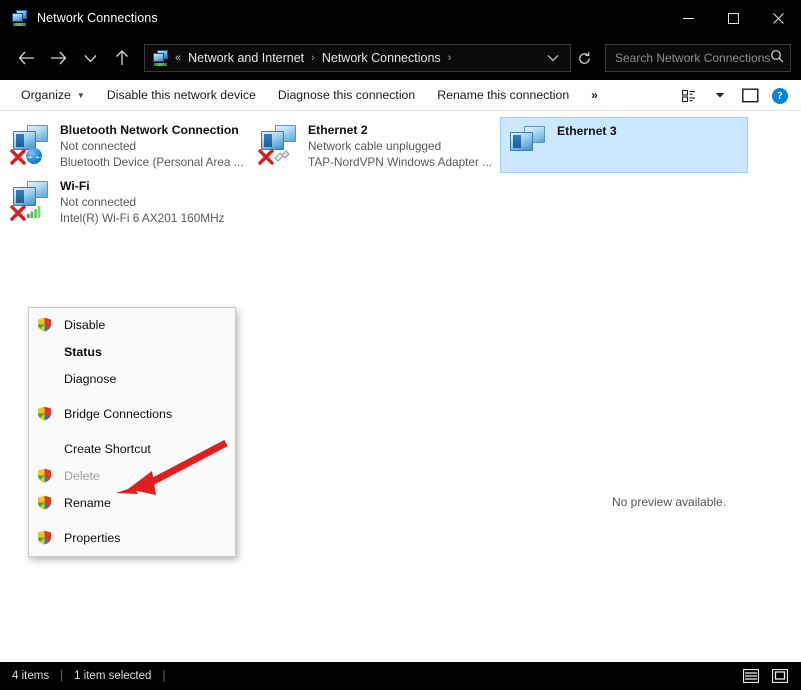  What do you see at coordinates (777, 58) in the screenshot?
I see `search-icon` at bounding box center [777, 58].